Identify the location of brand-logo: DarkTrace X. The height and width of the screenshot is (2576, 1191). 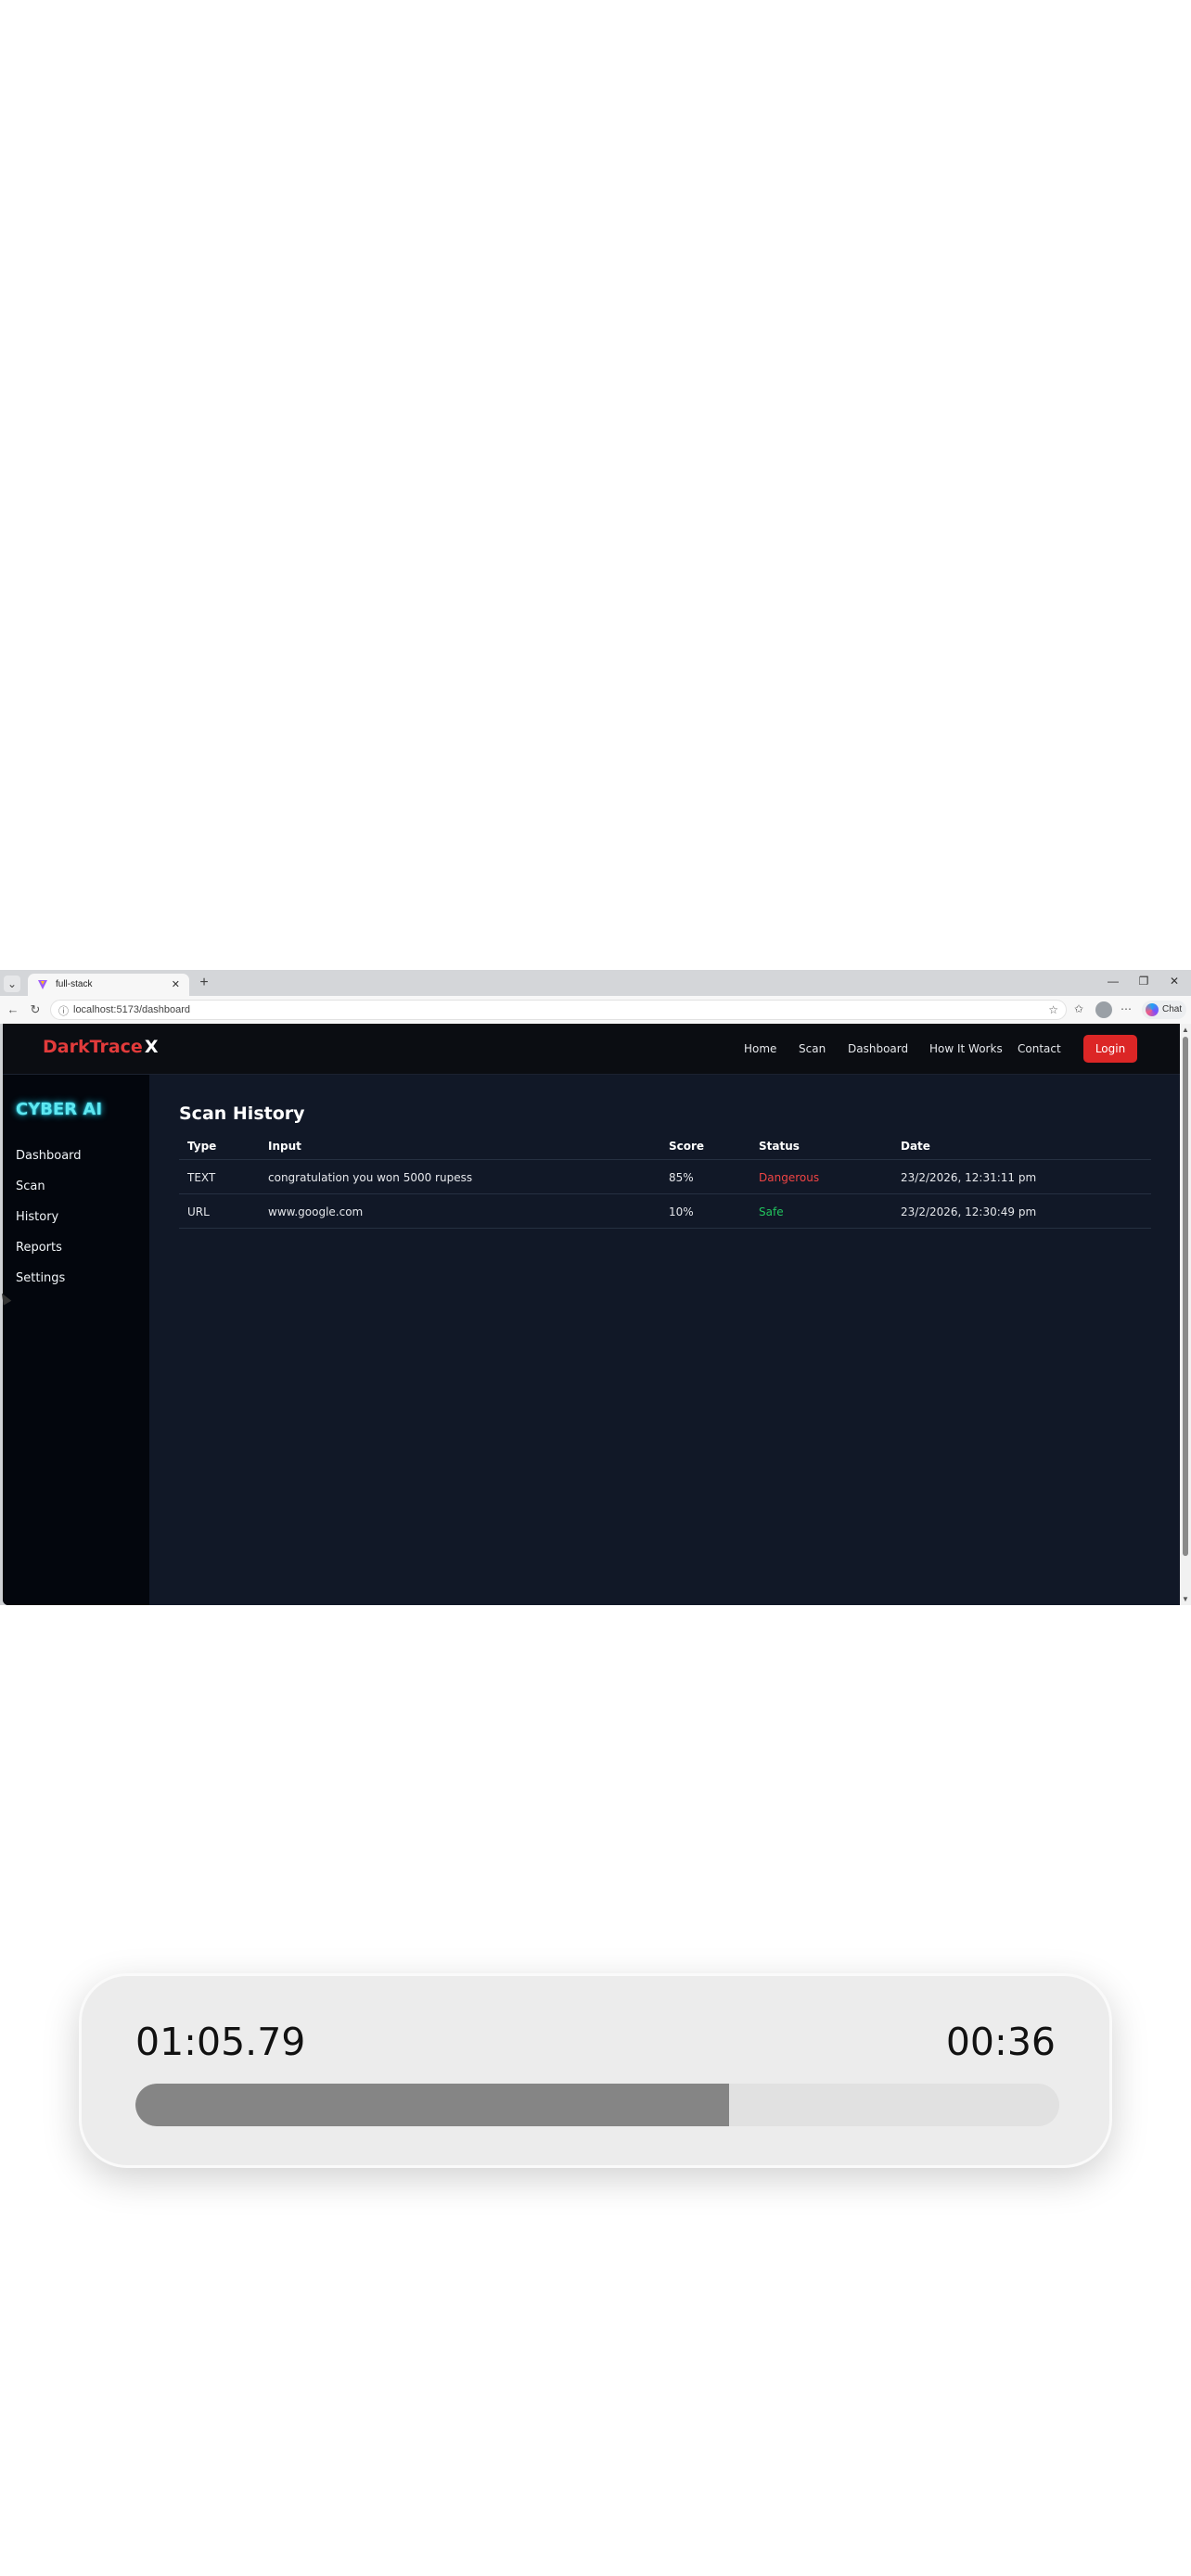
(100, 1047).